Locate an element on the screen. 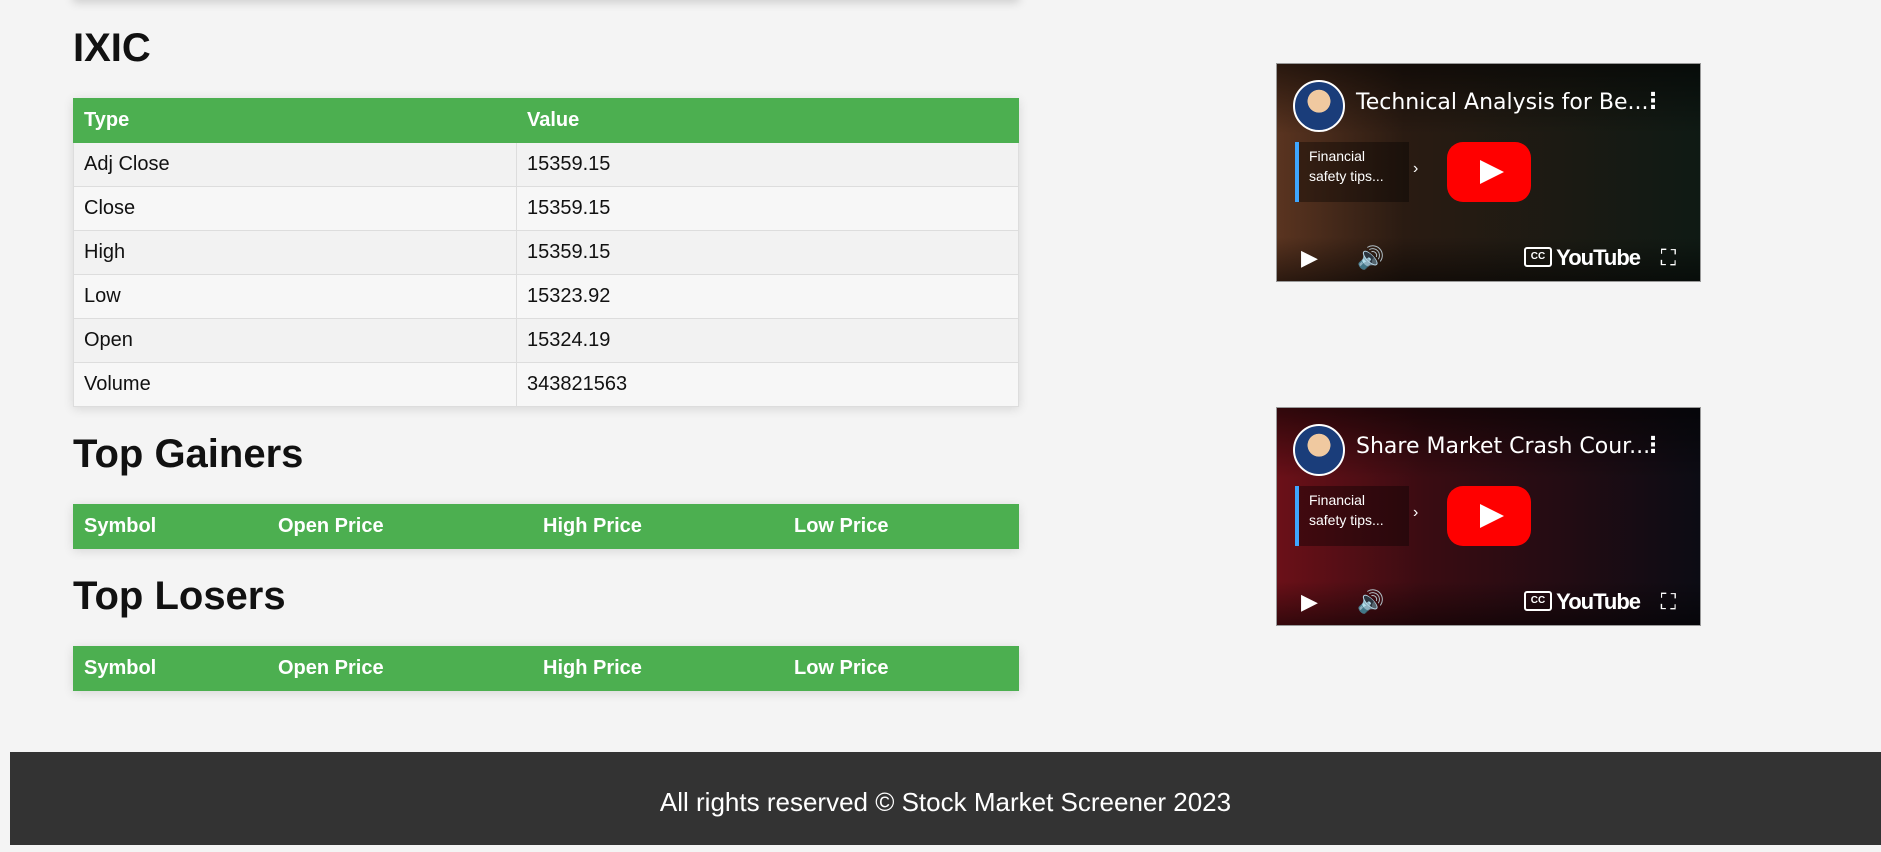  gainers-header-open: Open Price is located at coordinates (400, 526).